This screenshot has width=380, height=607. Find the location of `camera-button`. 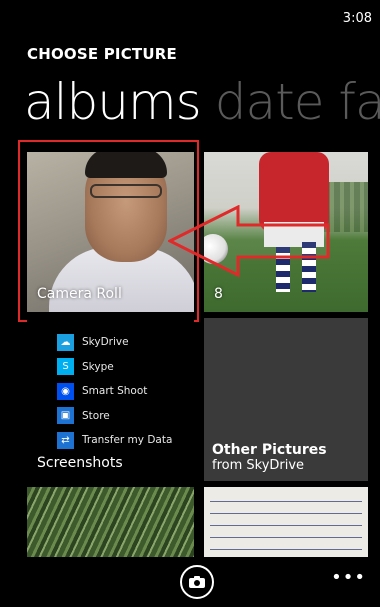

camera-button is located at coordinates (197, 582).